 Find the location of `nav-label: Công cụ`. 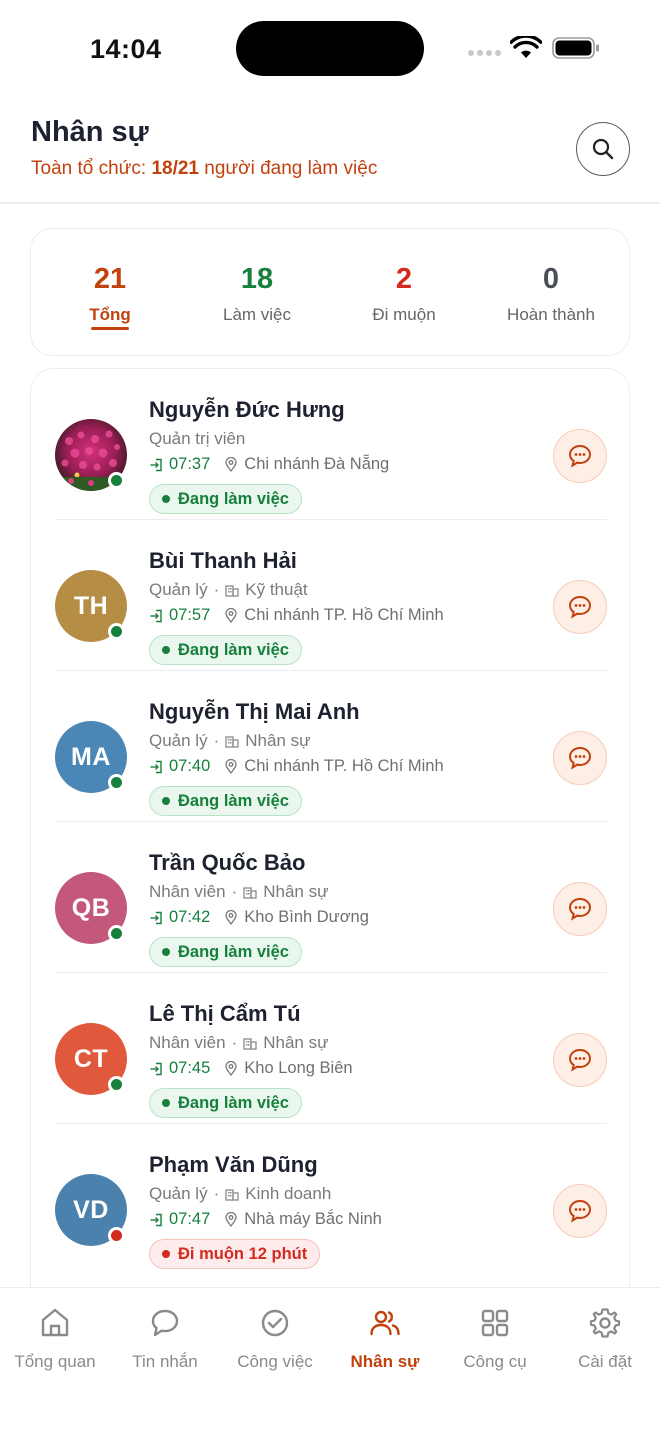

nav-label: Công cụ is located at coordinates (495, 1361).